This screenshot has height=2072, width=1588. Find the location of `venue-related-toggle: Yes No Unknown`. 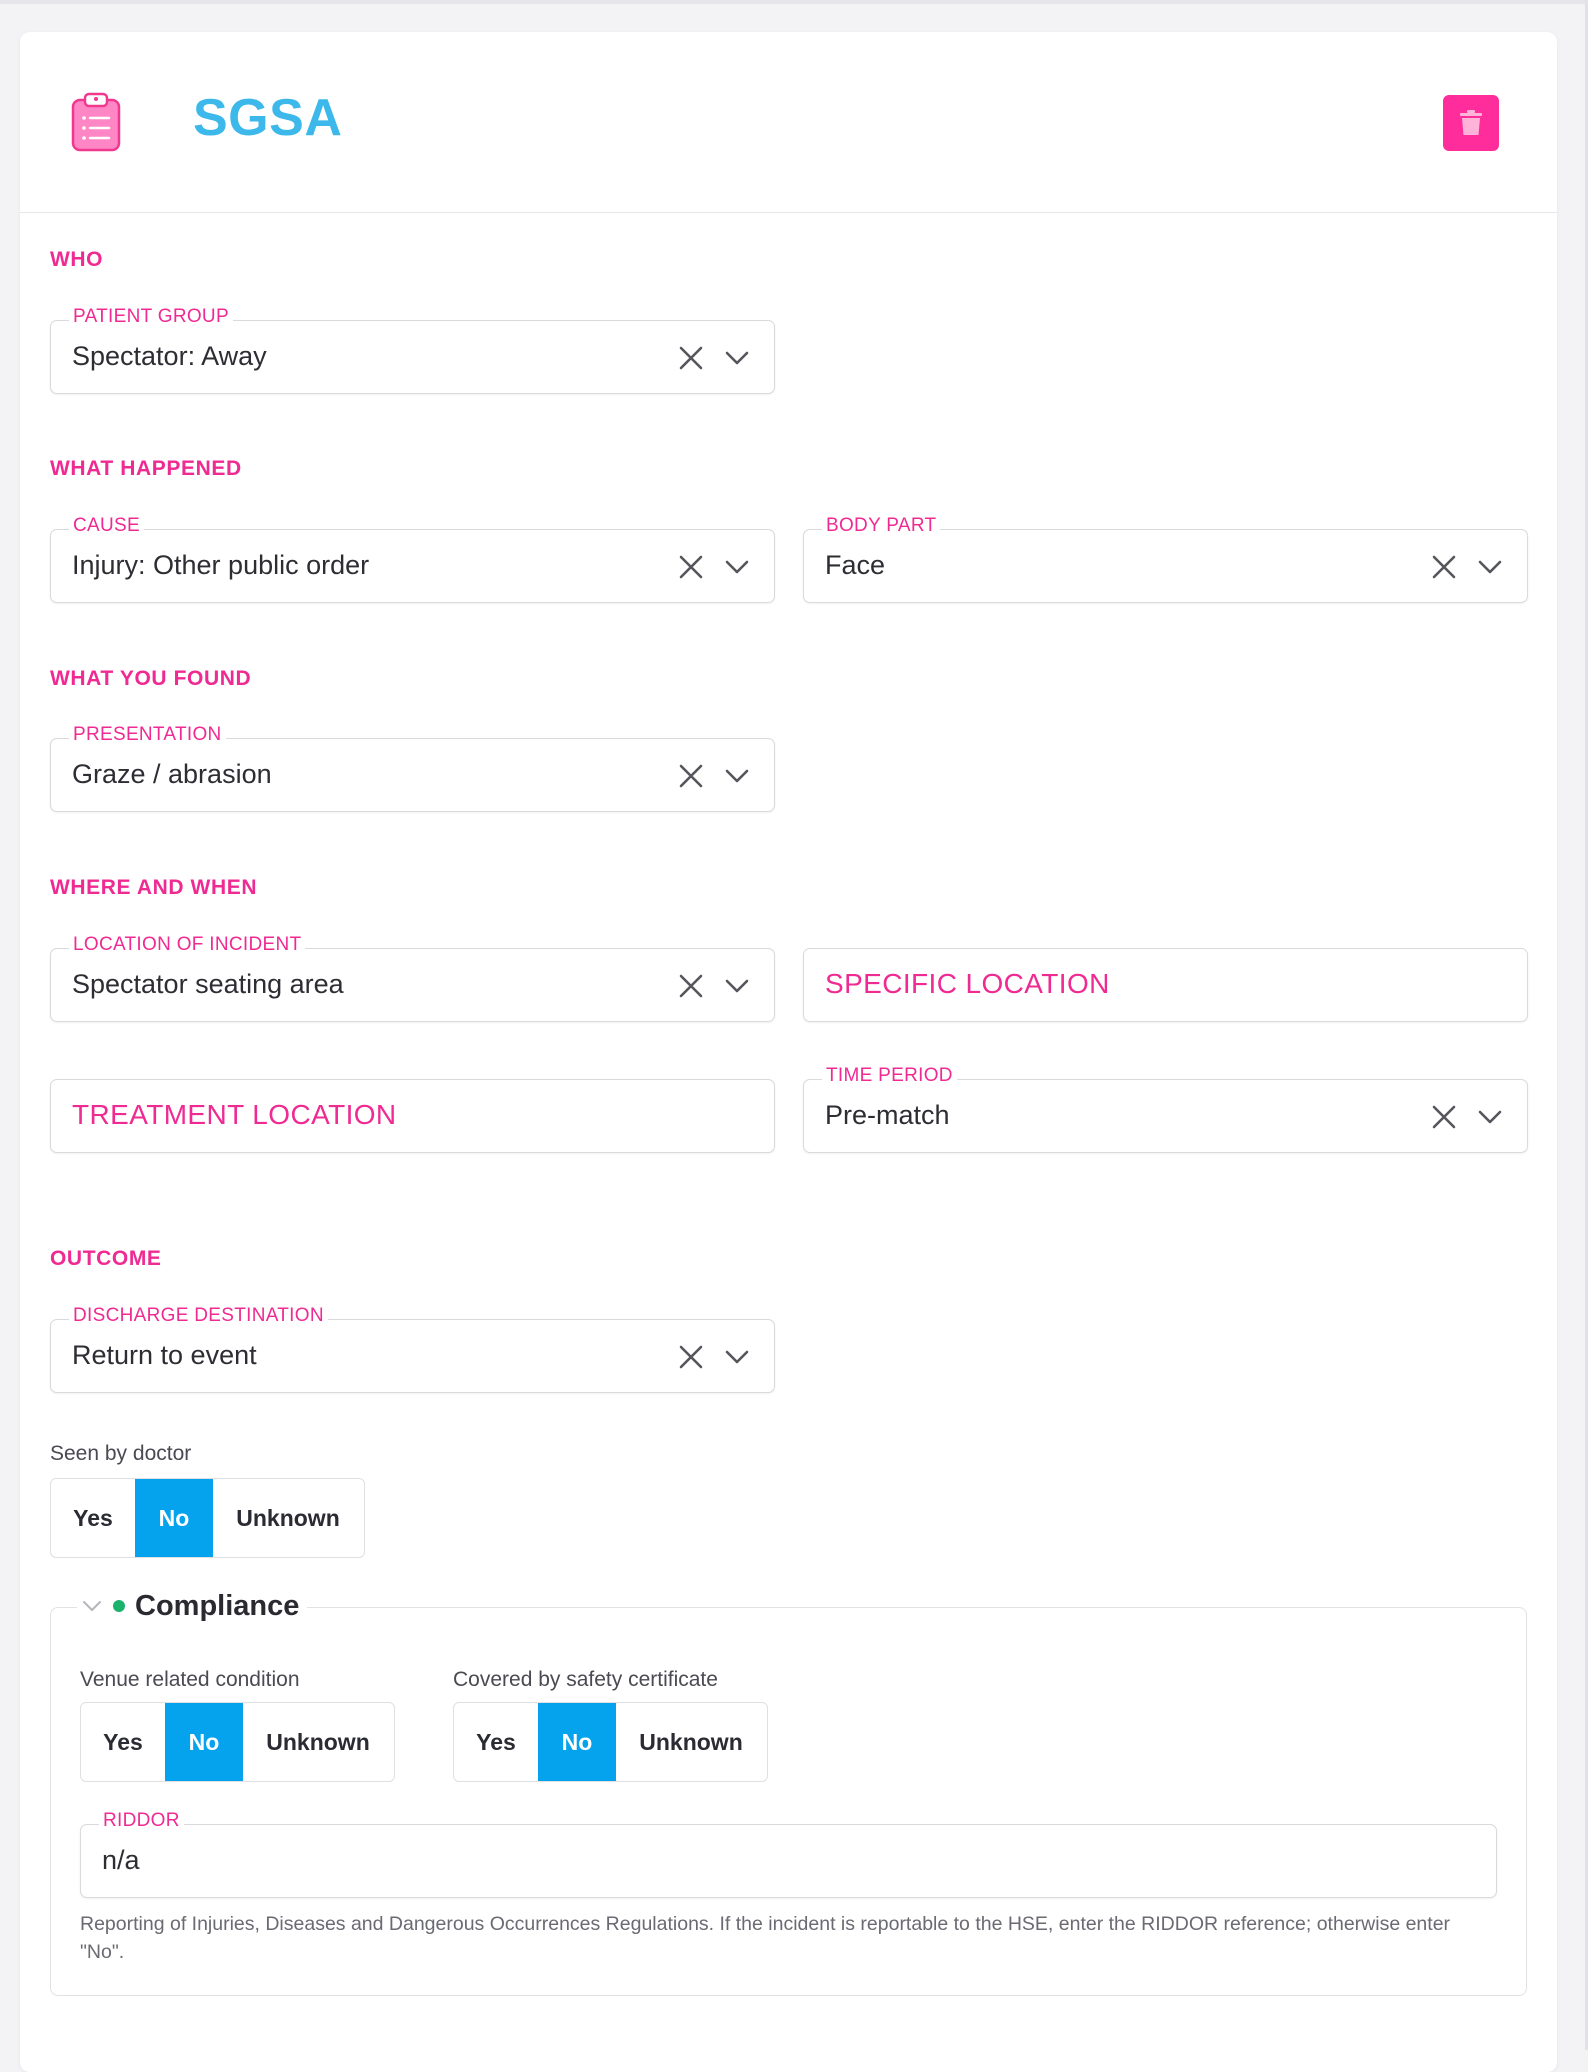

venue-related-toggle: Yes No Unknown is located at coordinates (237, 1742).